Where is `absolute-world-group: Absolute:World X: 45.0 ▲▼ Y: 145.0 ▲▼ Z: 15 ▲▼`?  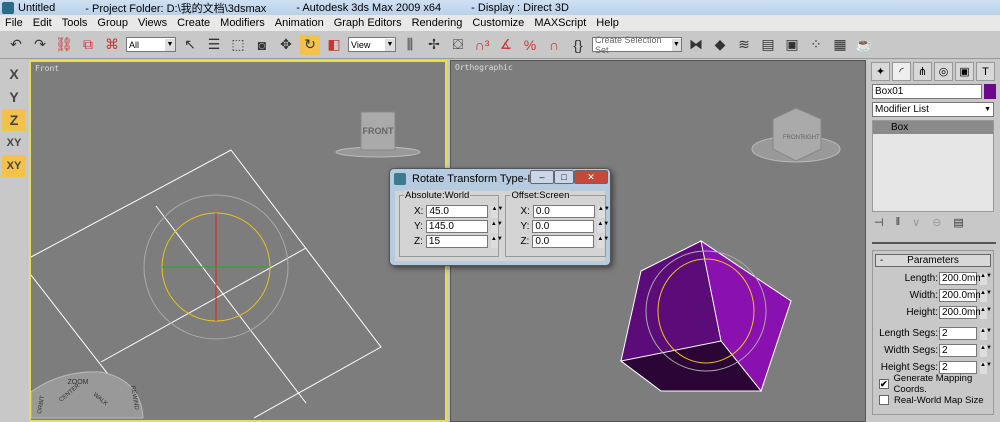 absolute-world-group: Absolute:World X: 45.0 ▲▼ Y: 145.0 ▲▼ Z: 15 ▲▼ is located at coordinates (451, 223).